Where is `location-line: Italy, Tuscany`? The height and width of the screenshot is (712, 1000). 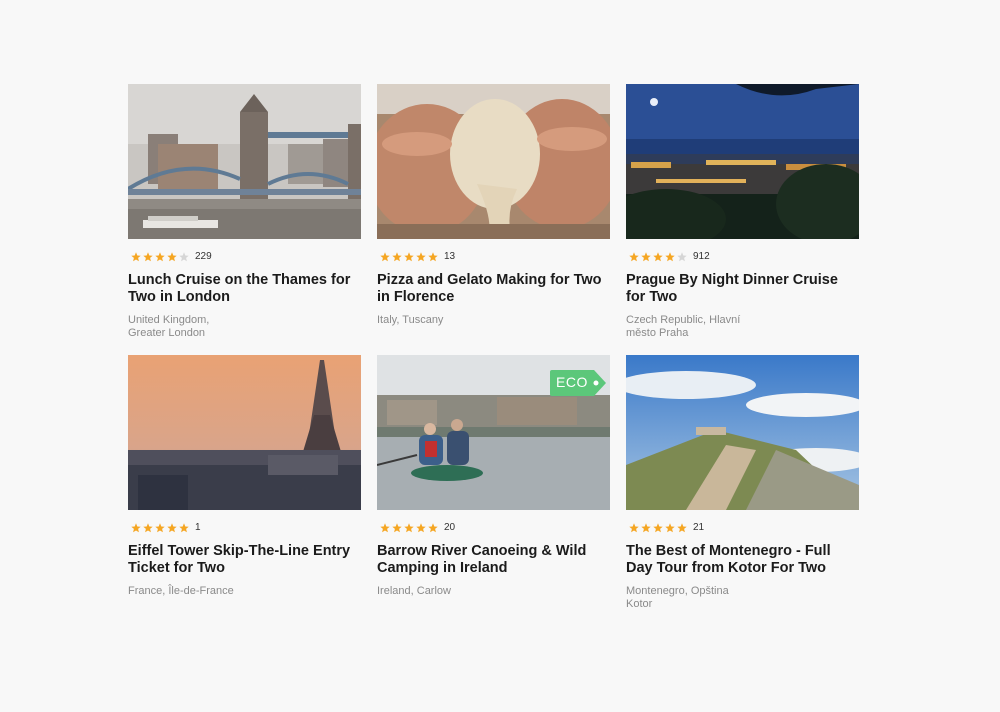 location-line: Italy, Tuscany is located at coordinates (410, 320).